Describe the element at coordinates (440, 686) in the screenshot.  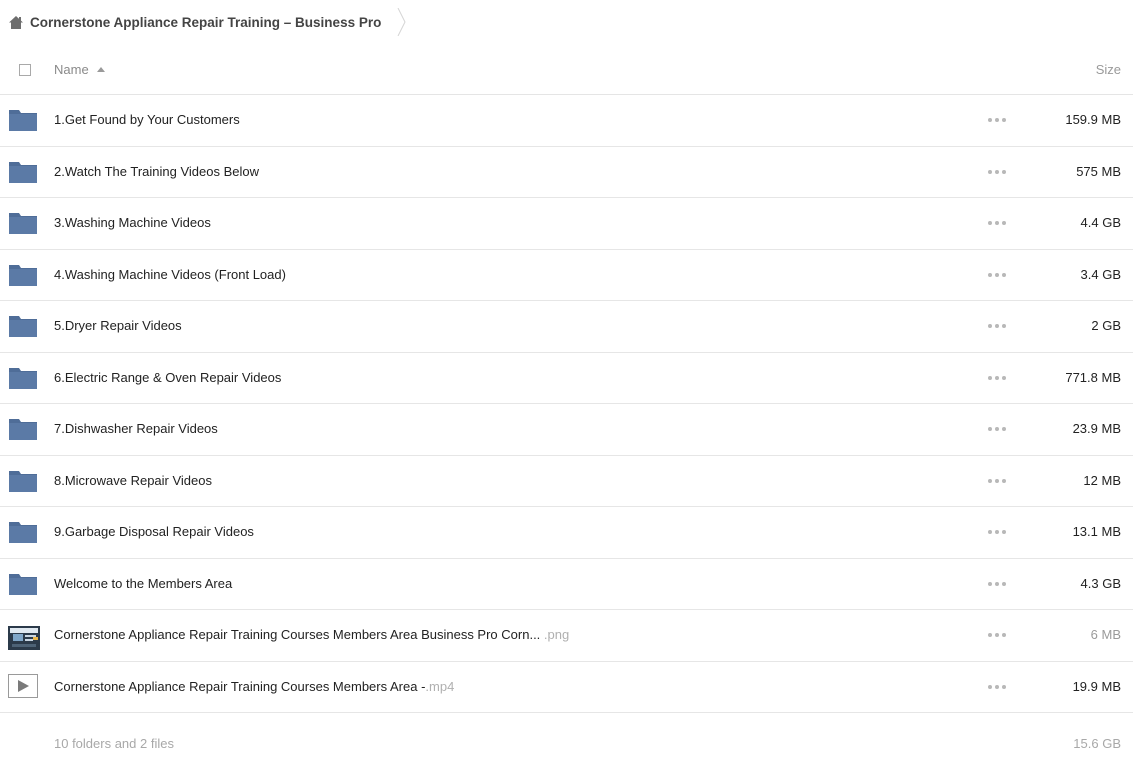
I see `file-extension: .mp4` at that location.